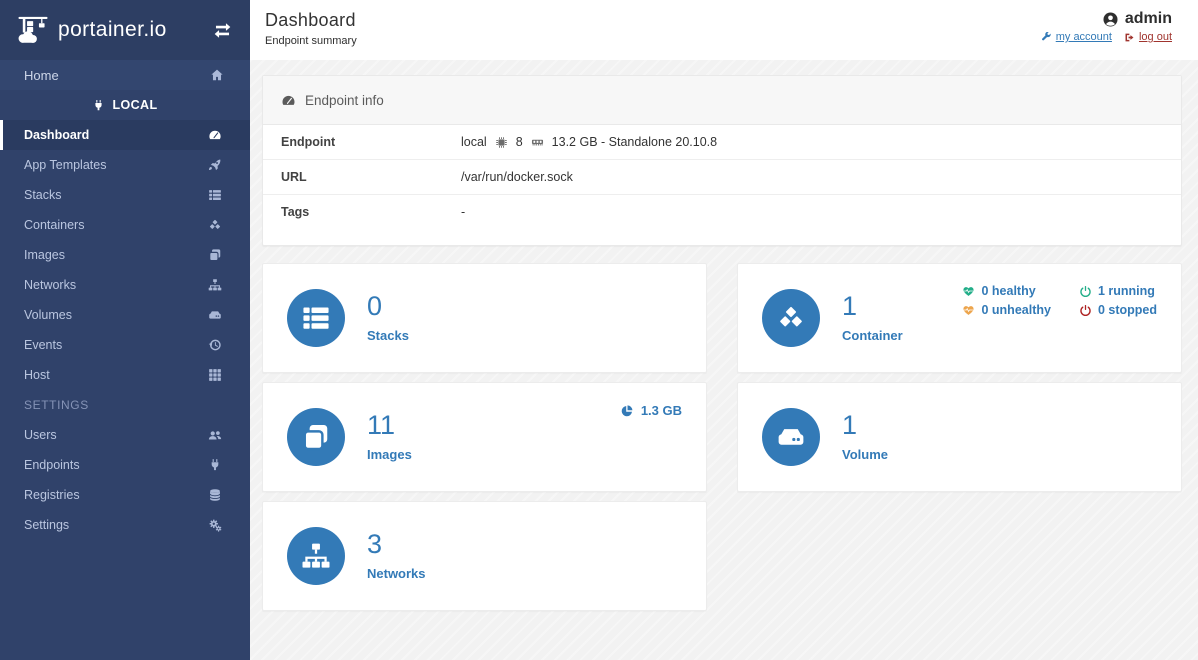  What do you see at coordinates (1006, 291) in the screenshot?
I see `status-0-healthy: 0 healthy` at bounding box center [1006, 291].